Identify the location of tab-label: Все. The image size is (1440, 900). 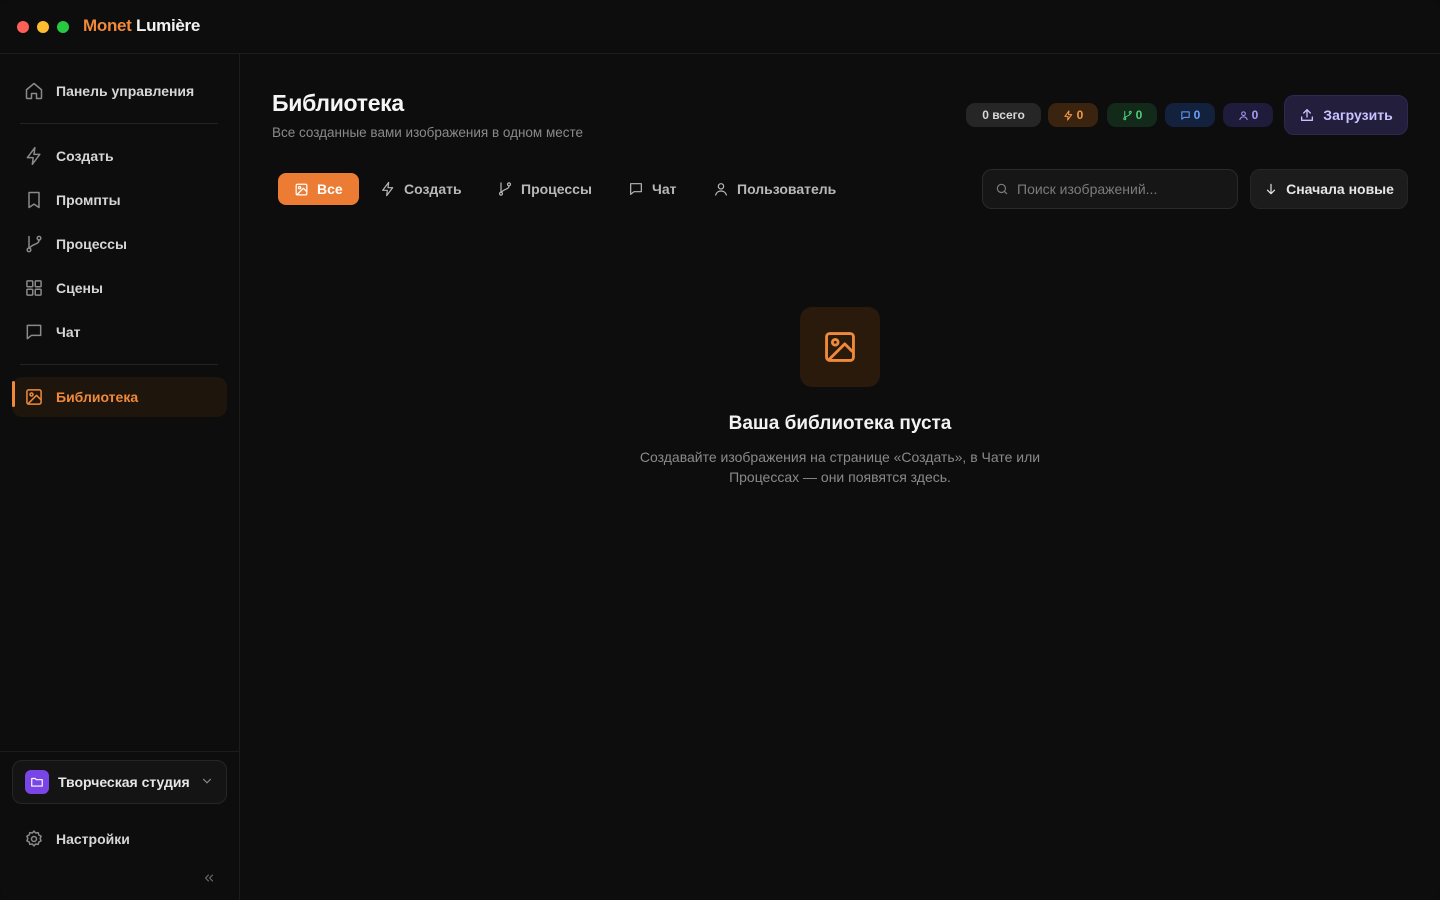
(330, 189).